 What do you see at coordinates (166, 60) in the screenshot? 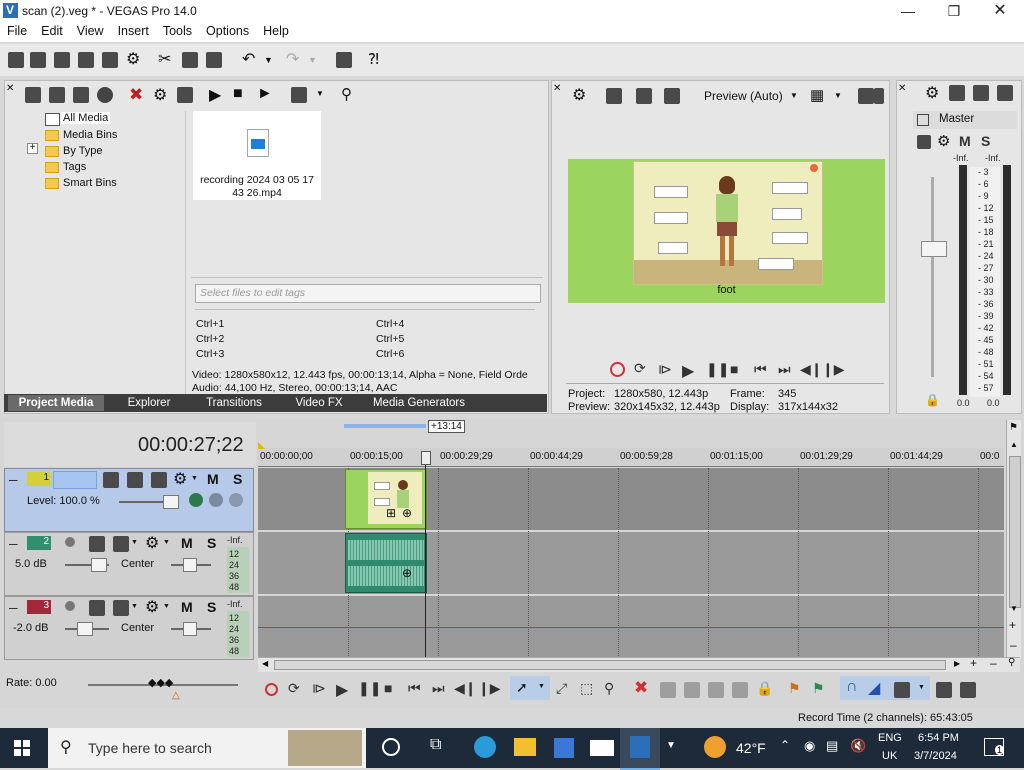
I see `cut-icon: ✂` at bounding box center [166, 60].